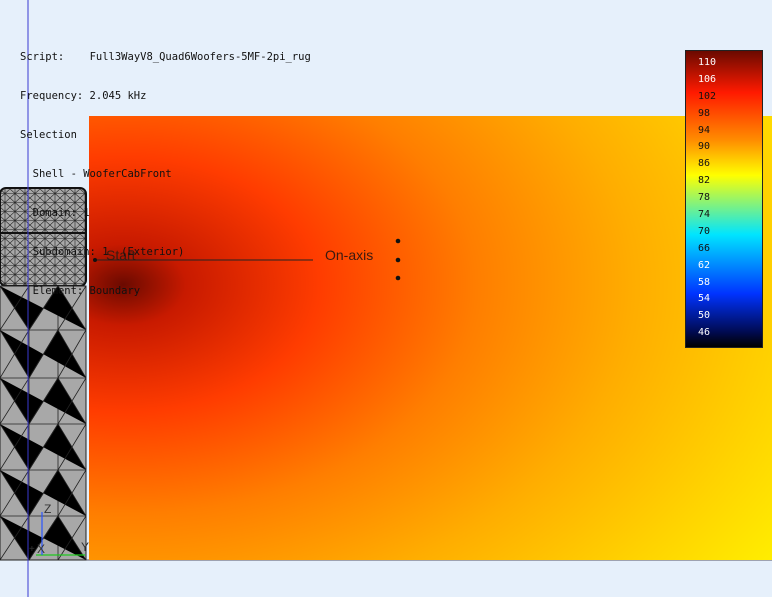  Describe the element at coordinates (704, 130) in the screenshot. I see `legend-value-94: 94` at that location.